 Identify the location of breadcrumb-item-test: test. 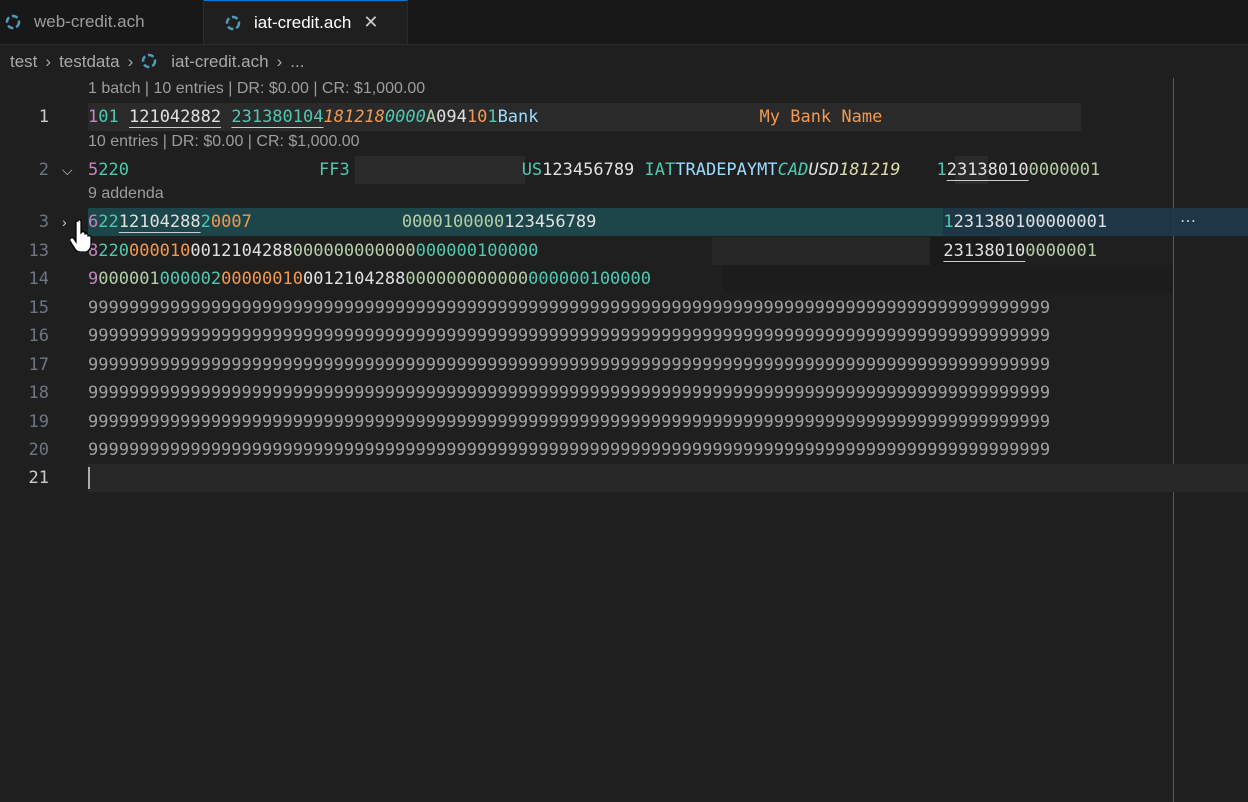
(23, 62).